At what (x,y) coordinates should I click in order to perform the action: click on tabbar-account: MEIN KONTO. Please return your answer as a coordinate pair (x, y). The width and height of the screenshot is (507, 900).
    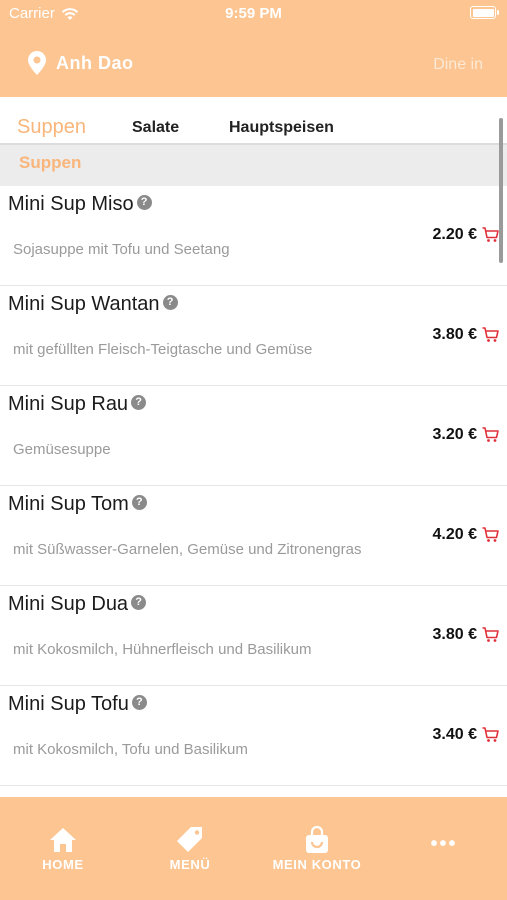
    Looking at the image, I should click on (317, 848).